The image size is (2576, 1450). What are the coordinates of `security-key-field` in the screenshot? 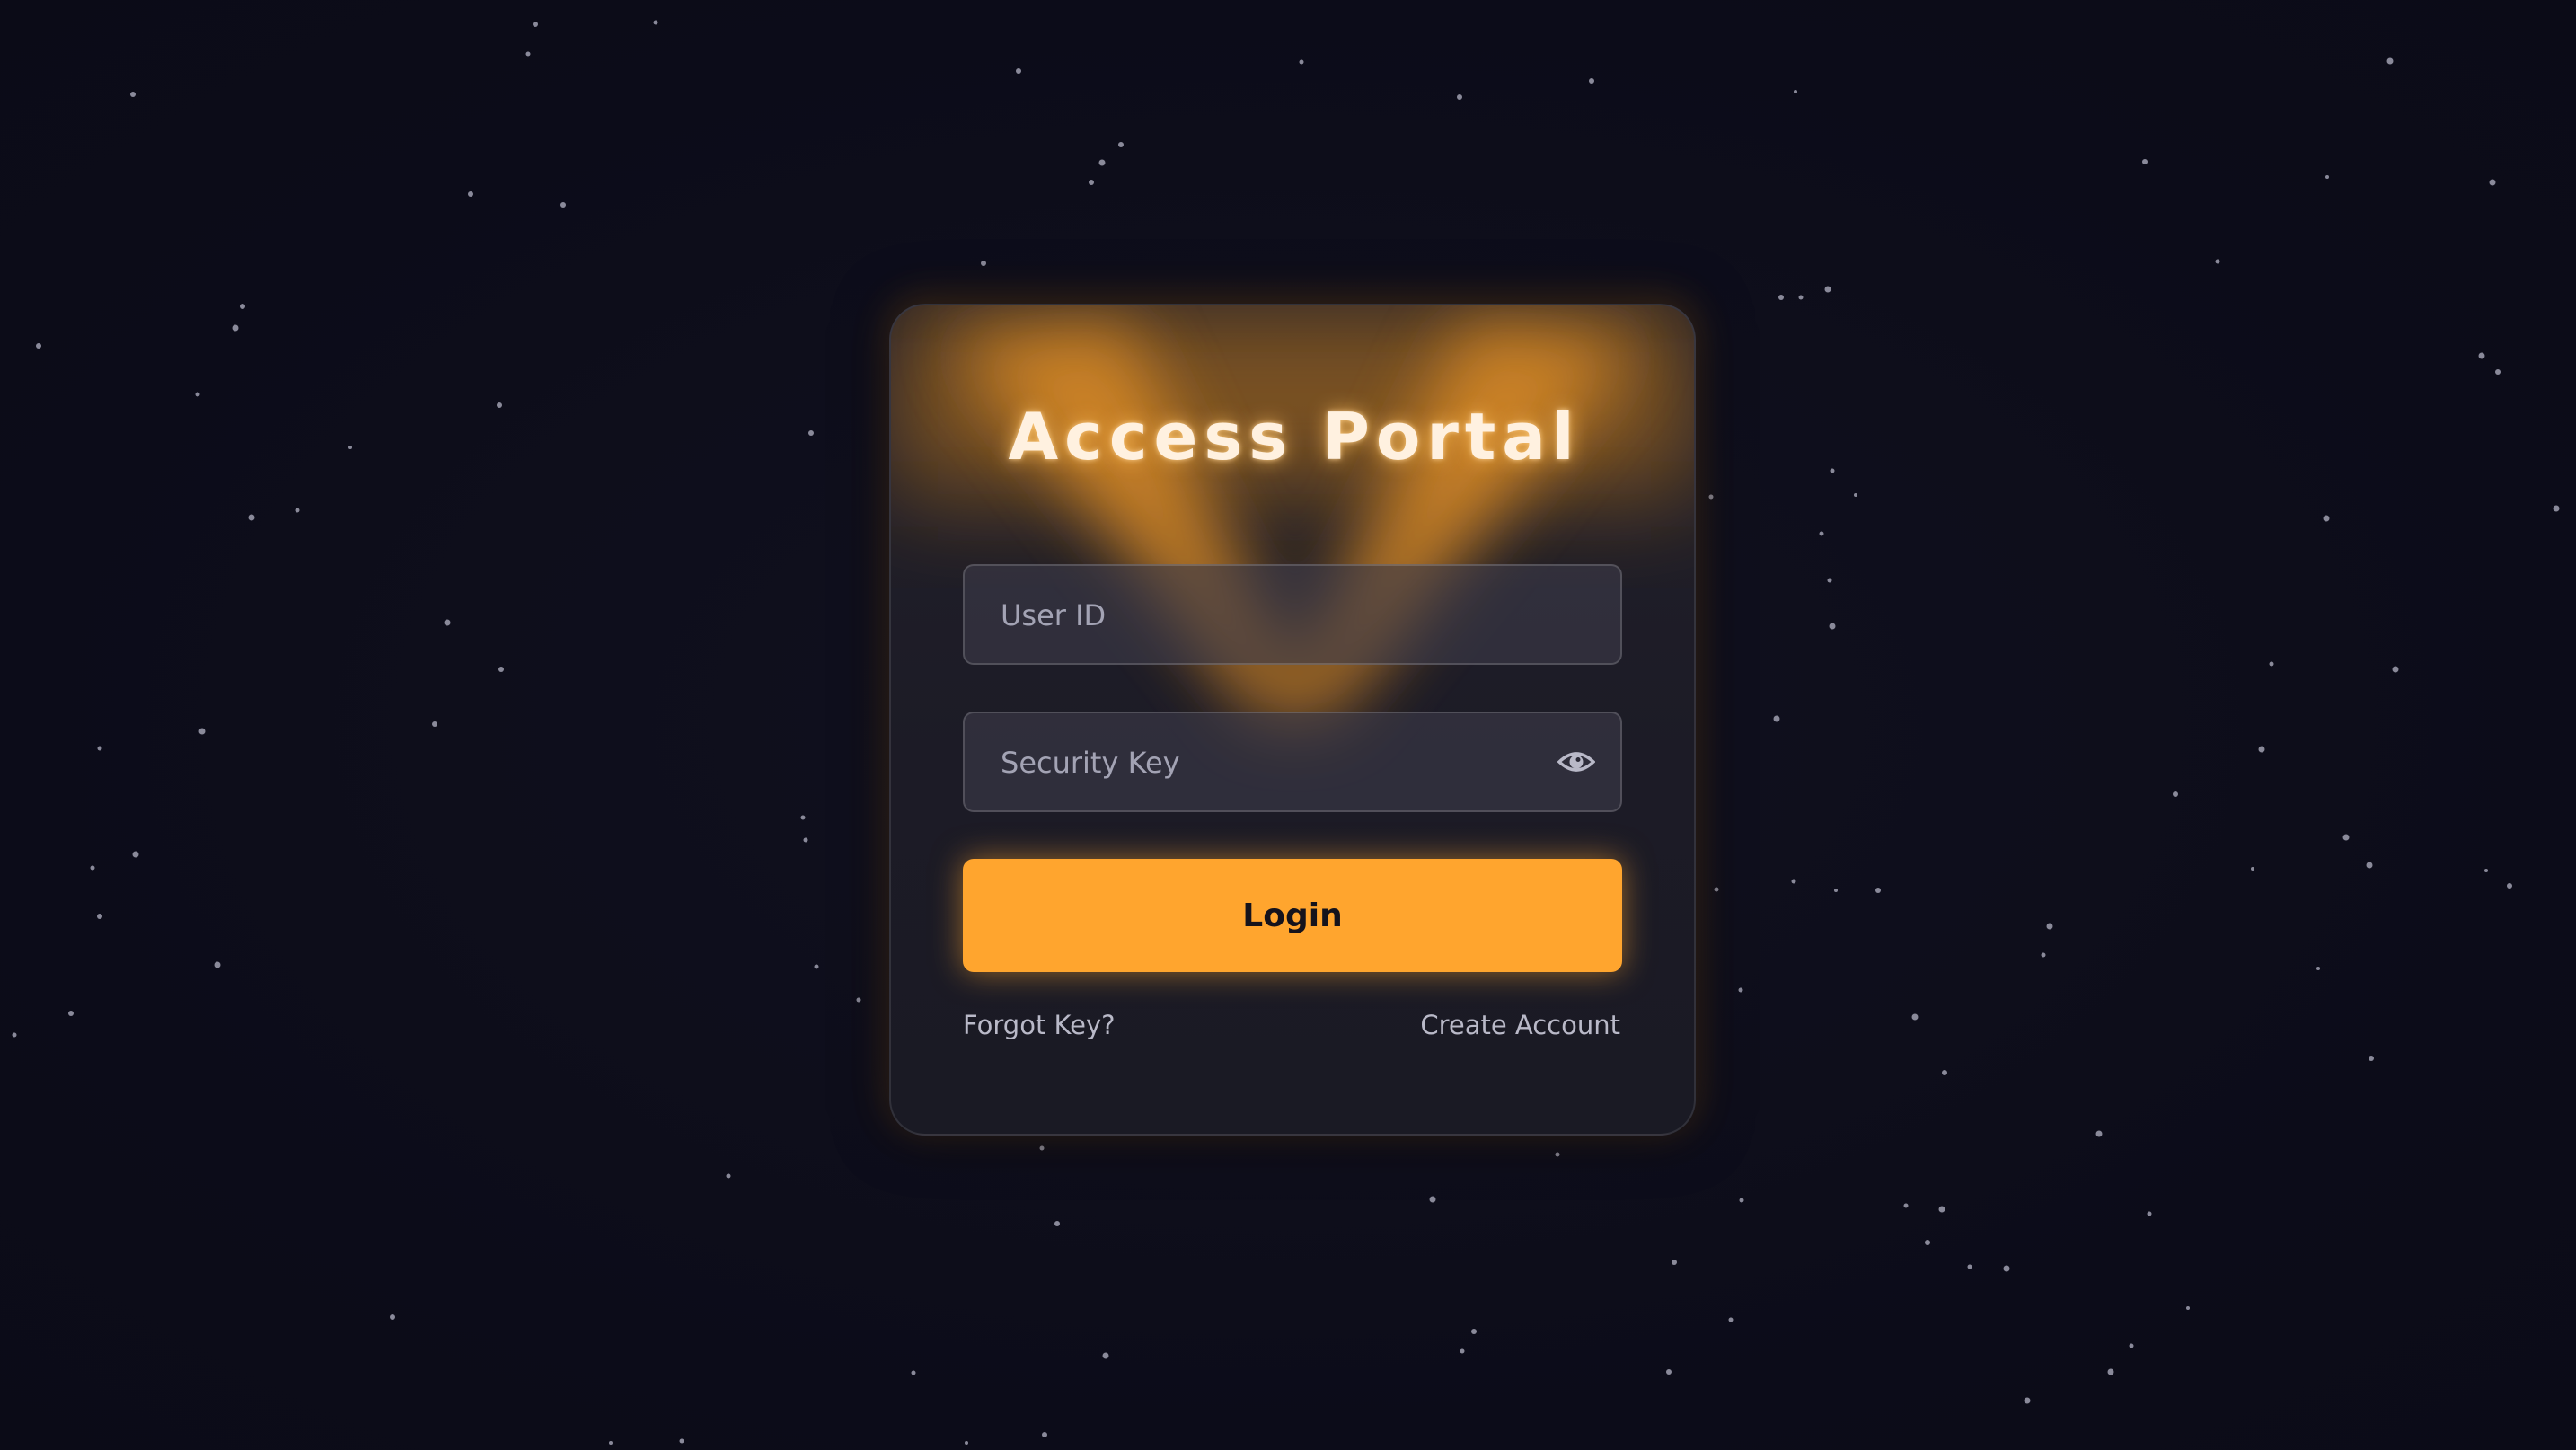 It's located at (1292, 762).